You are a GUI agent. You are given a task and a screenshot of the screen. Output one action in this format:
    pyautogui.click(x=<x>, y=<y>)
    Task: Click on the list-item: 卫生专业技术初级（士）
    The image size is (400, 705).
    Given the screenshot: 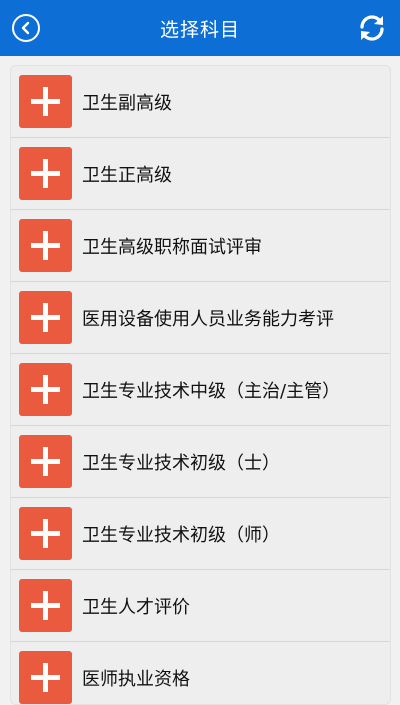 What is the action you would take?
    pyautogui.click(x=200, y=462)
    